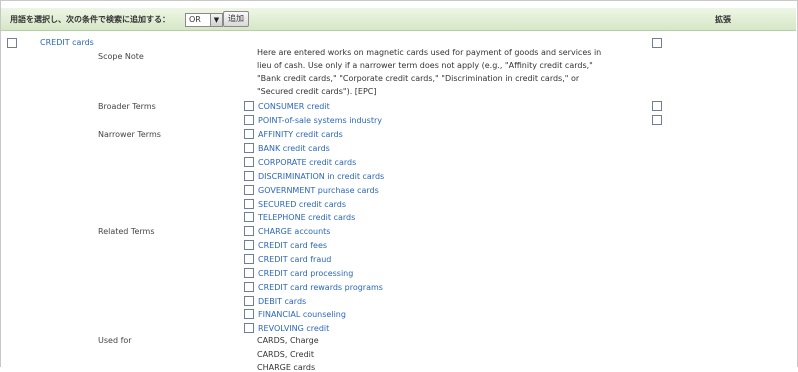 This screenshot has height=372, width=798. What do you see at coordinates (292, 245) in the screenshot?
I see `related-term-link: CREDIT card fees` at bounding box center [292, 245].